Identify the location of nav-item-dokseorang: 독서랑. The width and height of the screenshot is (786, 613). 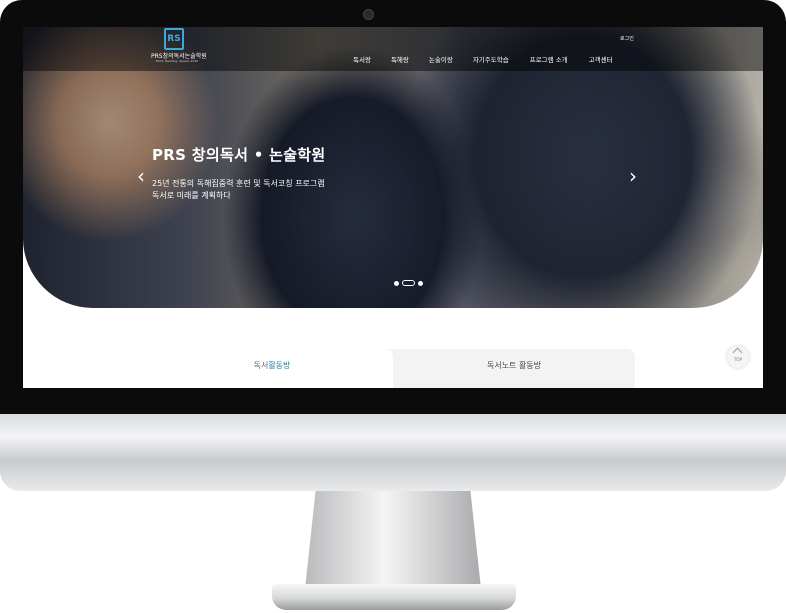
(362, 59).